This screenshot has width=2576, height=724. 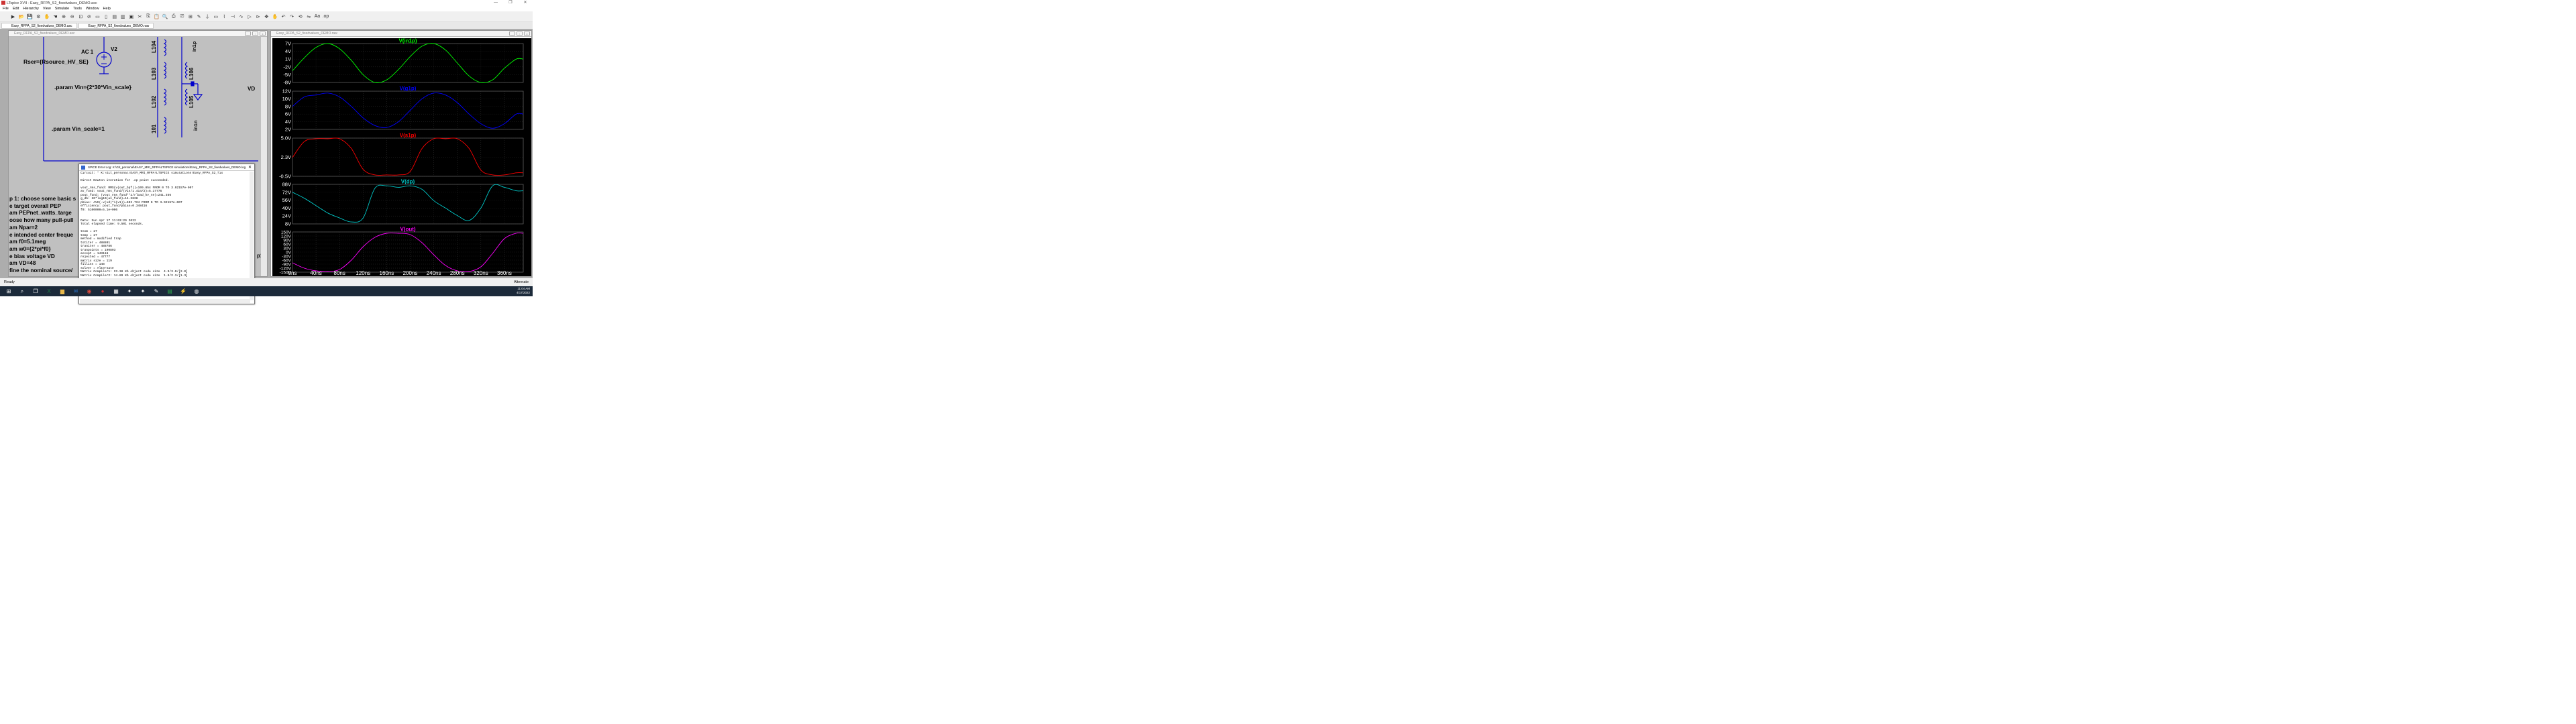 I want to click on zoom-cancel-icon: ⊘, so click(x=89, y=16).